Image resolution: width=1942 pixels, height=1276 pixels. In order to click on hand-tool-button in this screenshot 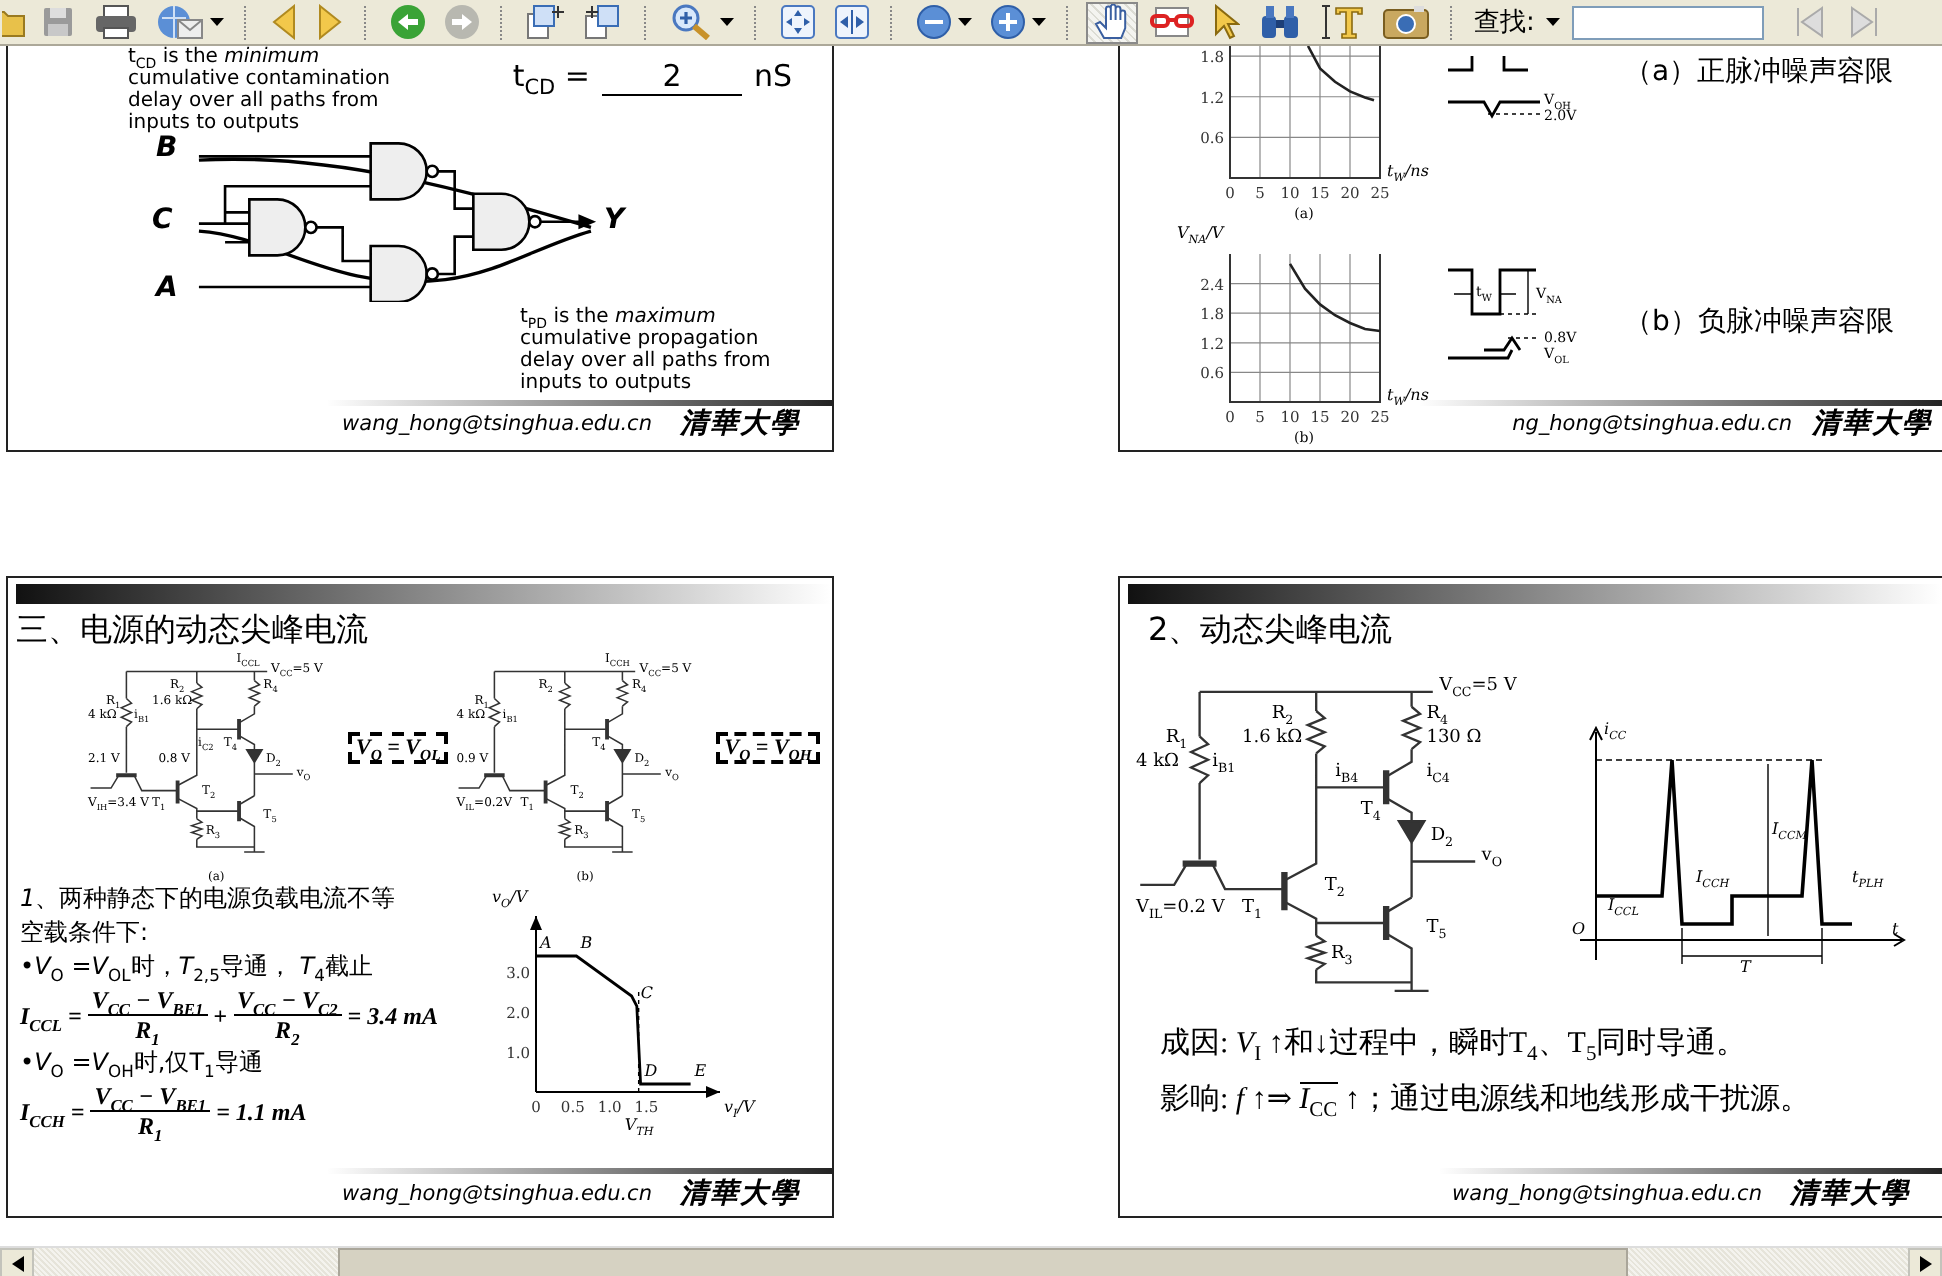, I will do `click(1112, 22)`.